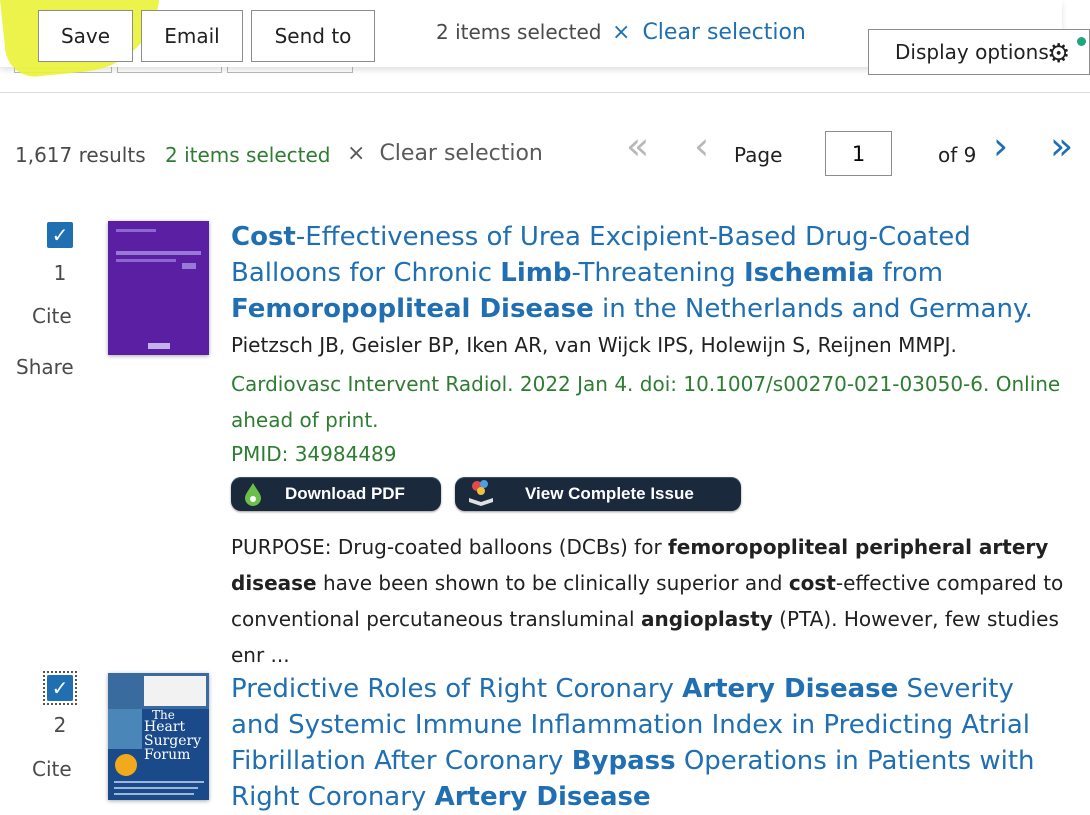 The height and width of the screenshot is (815, 1090). I want to click on view-complete-issue-label: View Complete Issue, so click(609, 493).